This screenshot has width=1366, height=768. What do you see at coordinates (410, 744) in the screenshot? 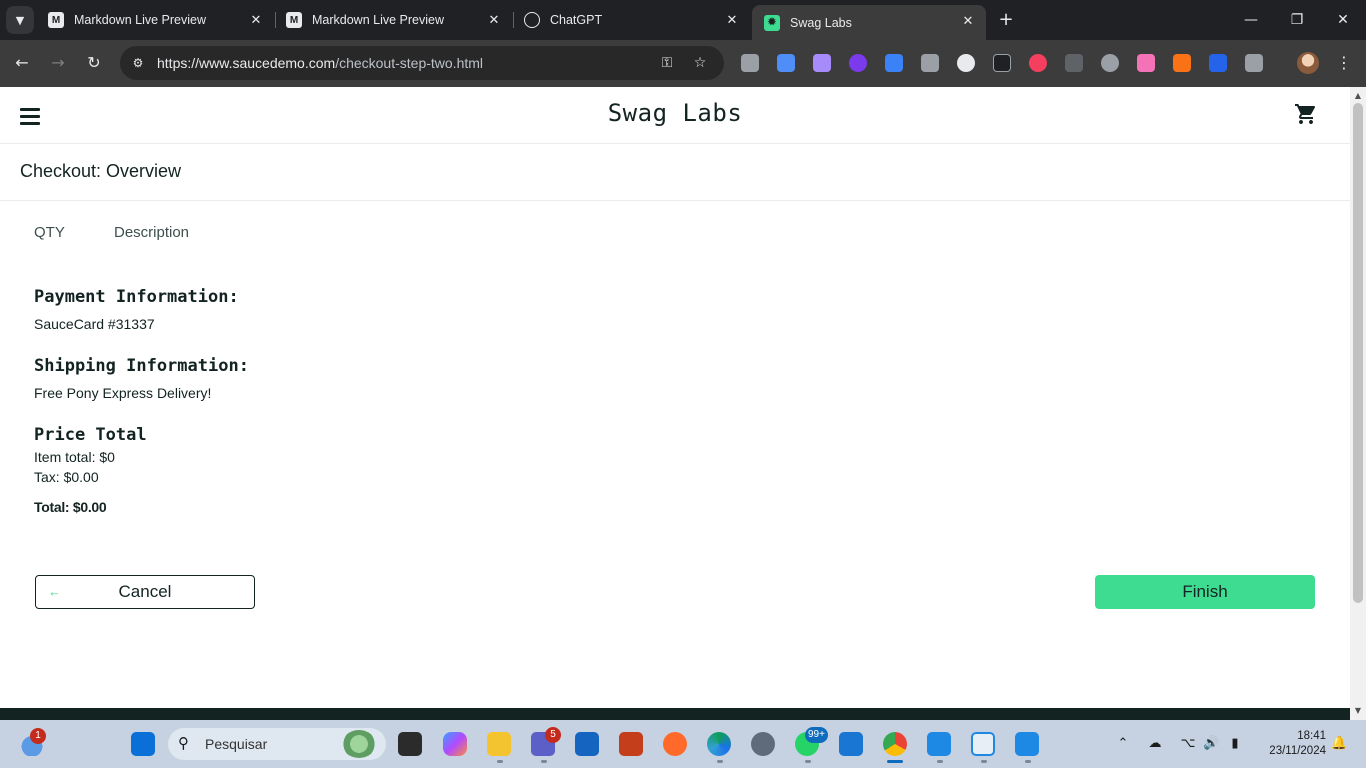
I see `task-view-icon` at bounding box center [410, 744].